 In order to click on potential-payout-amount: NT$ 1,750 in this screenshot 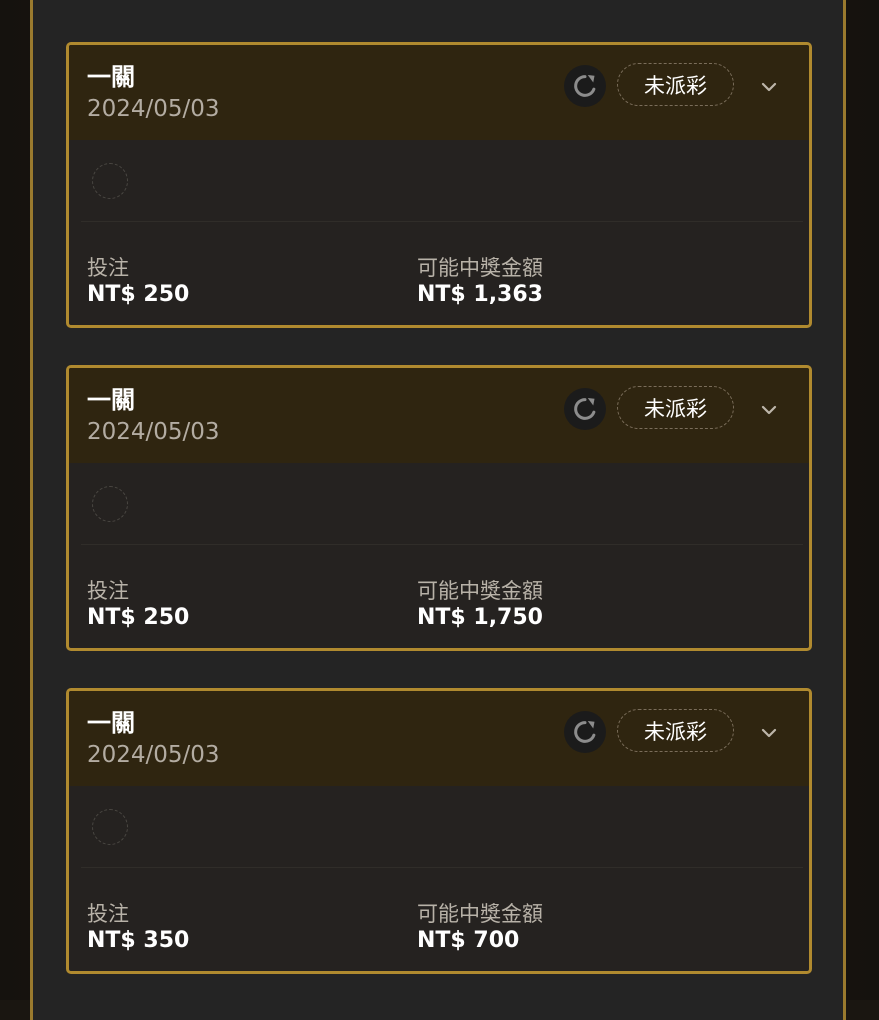, I will do `click(480, 617)`.